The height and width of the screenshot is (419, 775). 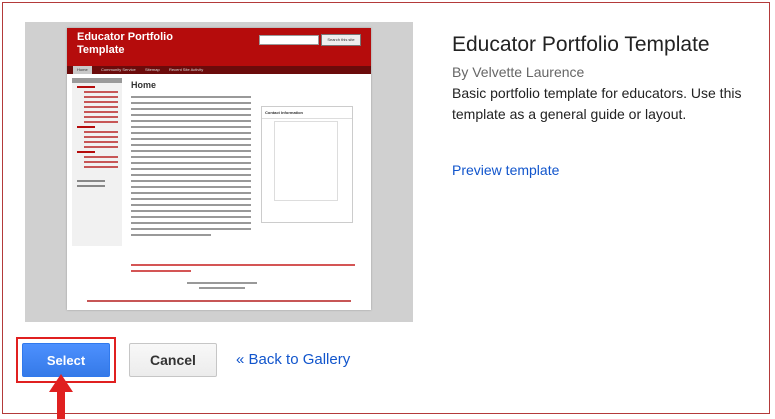 I want to click on thumbnail-page-title: Home, so click(x=144, y=85).